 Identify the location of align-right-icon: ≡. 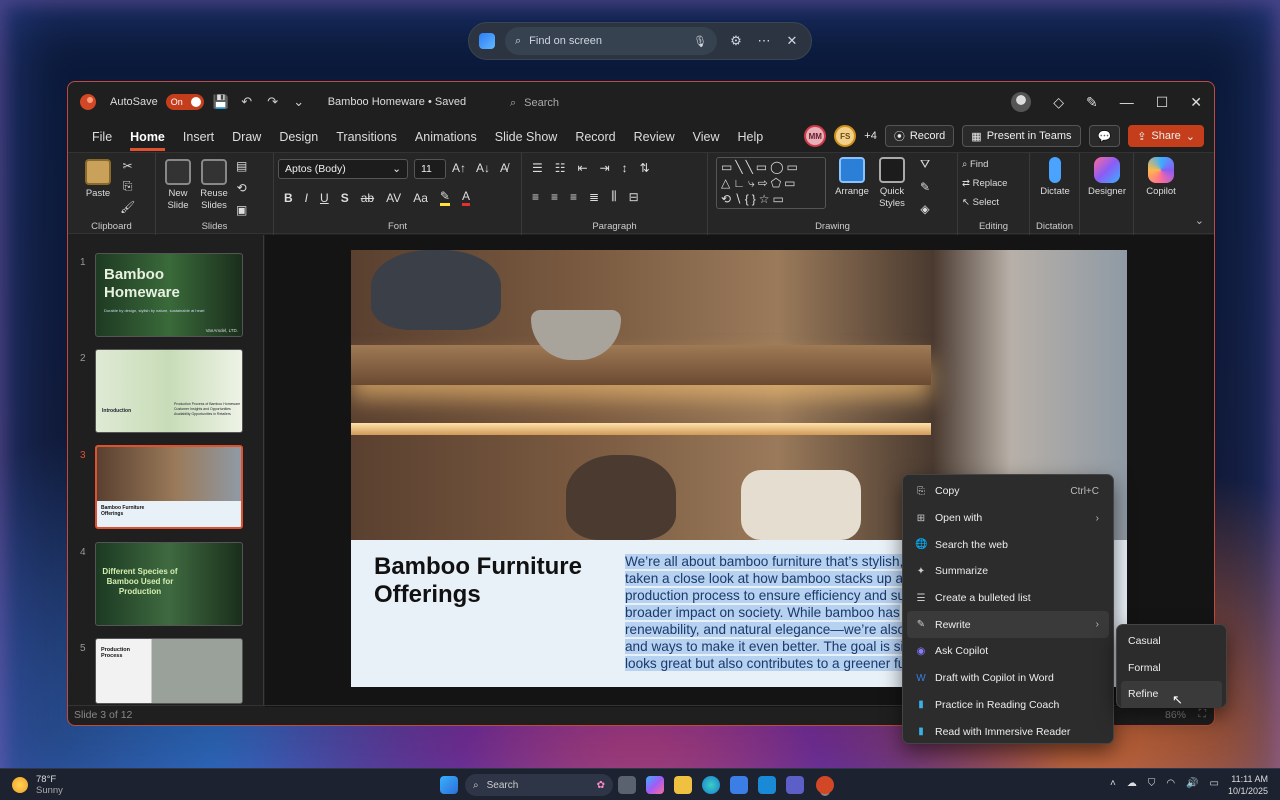
(573, 197).